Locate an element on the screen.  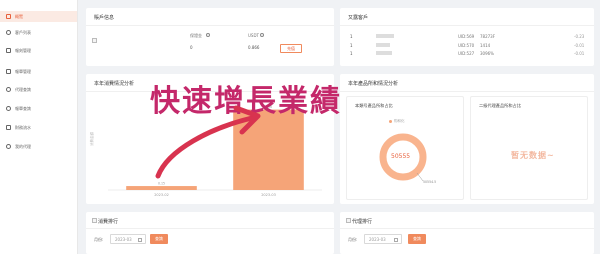
sidebar-item-label: 客戶列表 is located at coordinates (23, 32).